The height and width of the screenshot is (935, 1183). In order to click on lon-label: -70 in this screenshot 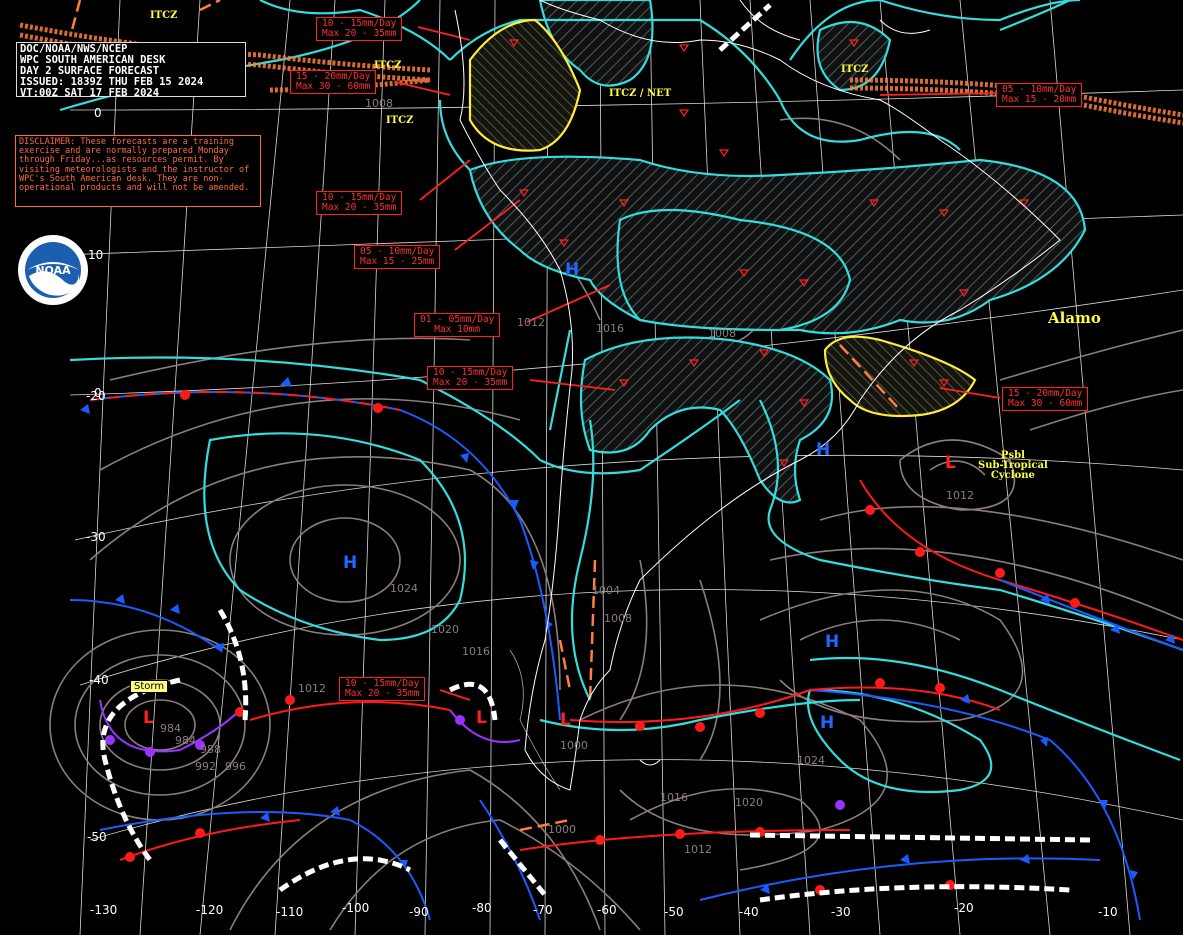, I will do `click(543, 910)`.